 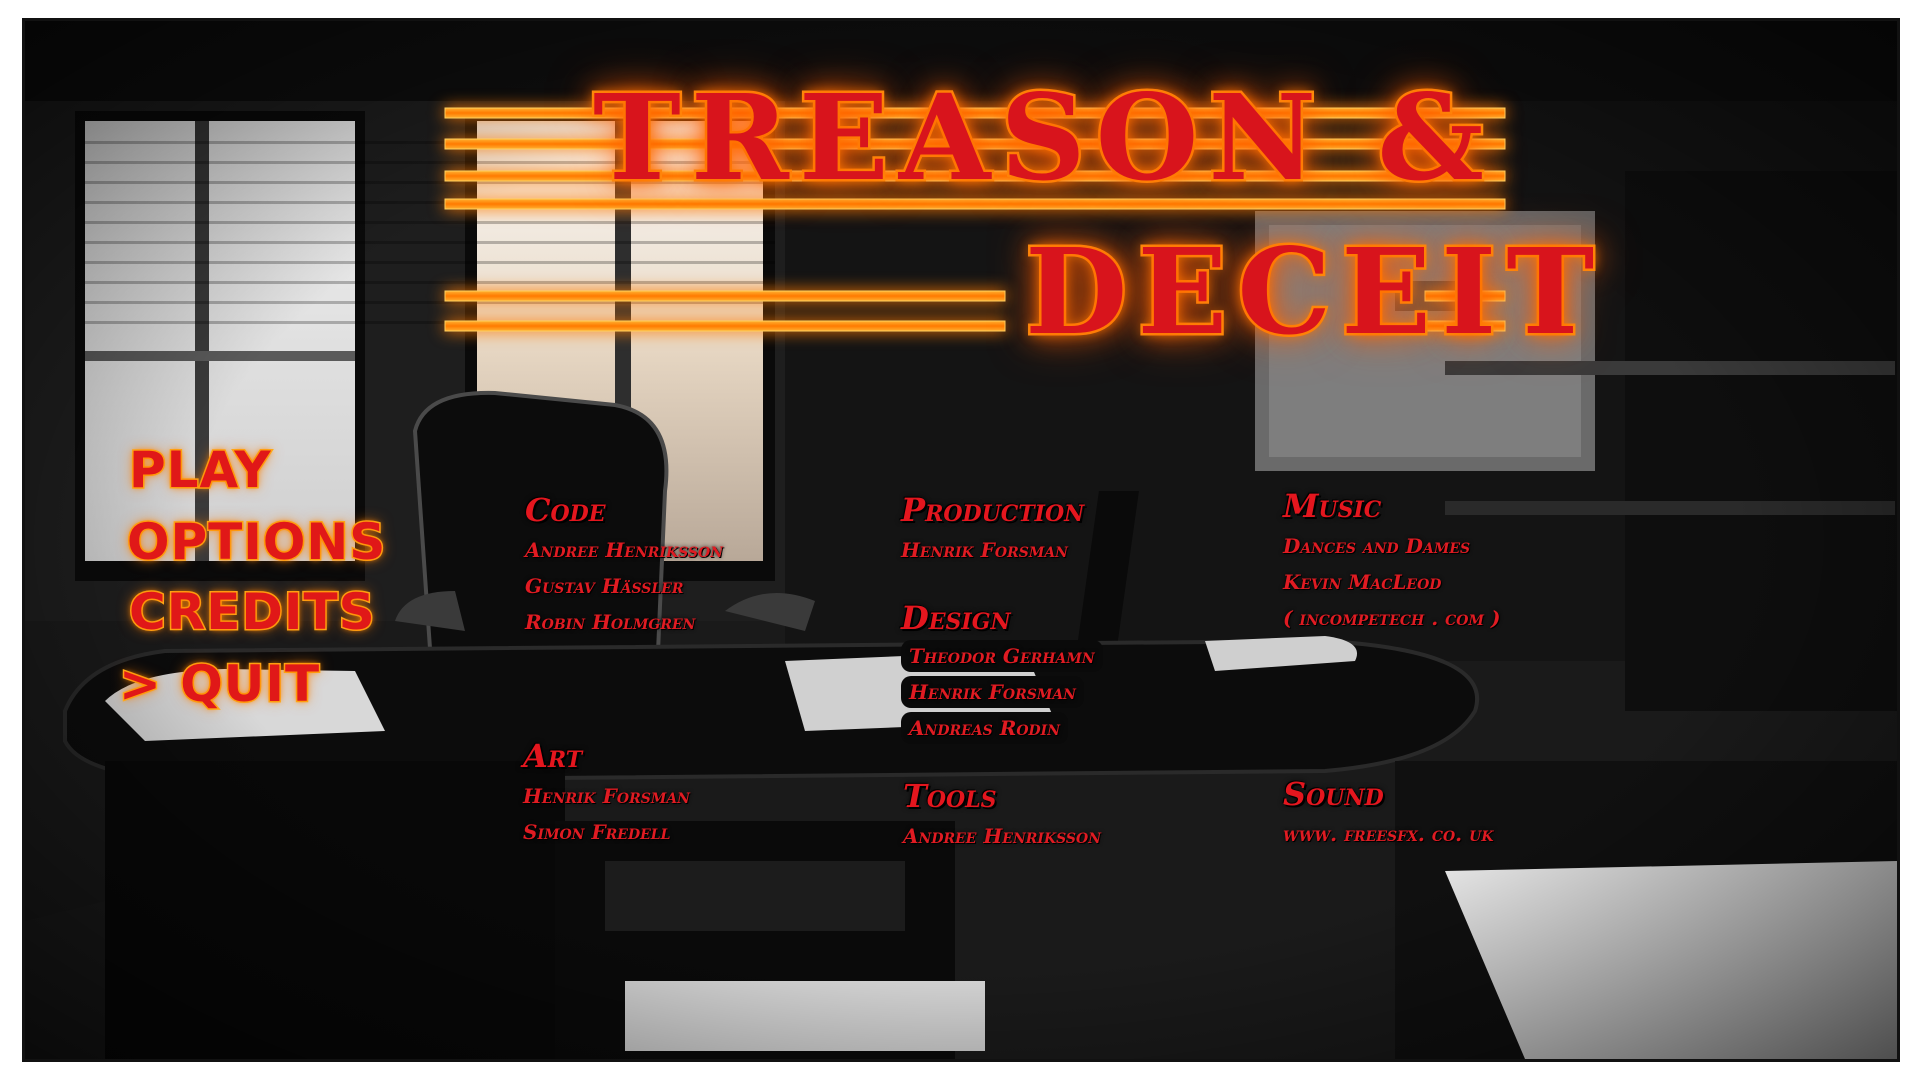 I want to click on credits-production-heading: Production, so click(x=993, y=510).